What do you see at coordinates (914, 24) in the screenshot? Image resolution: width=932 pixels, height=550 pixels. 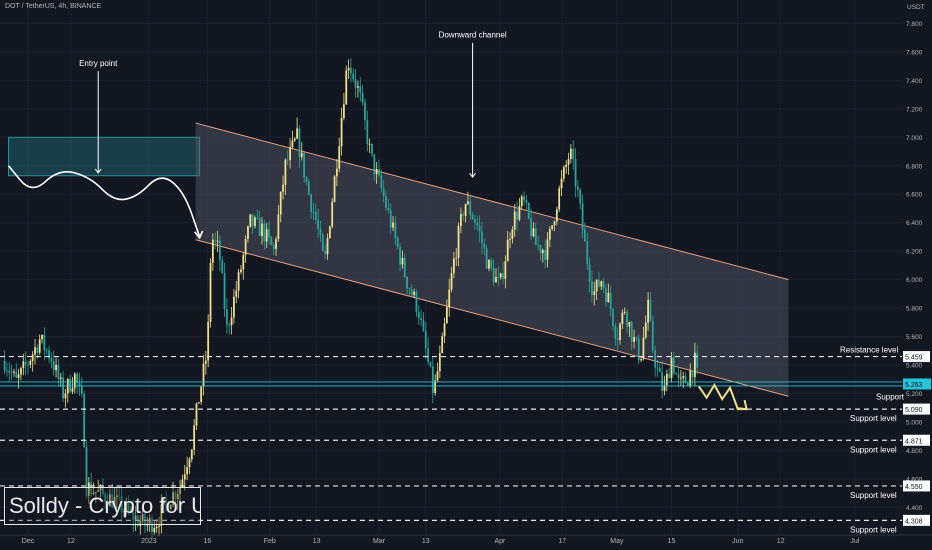 I see `y-tick-label: 7.800` at bounding box center [914, 24].